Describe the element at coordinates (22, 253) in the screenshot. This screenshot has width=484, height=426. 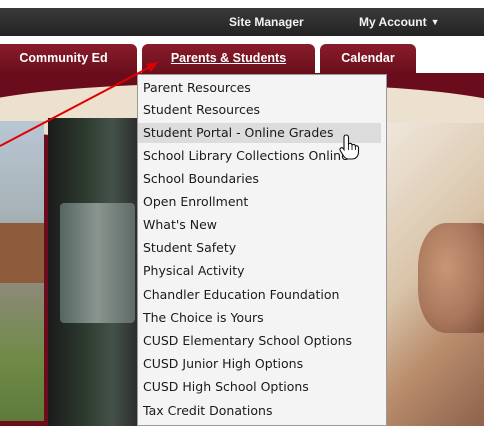
I see `hero-photo-brick-wall` at that location.